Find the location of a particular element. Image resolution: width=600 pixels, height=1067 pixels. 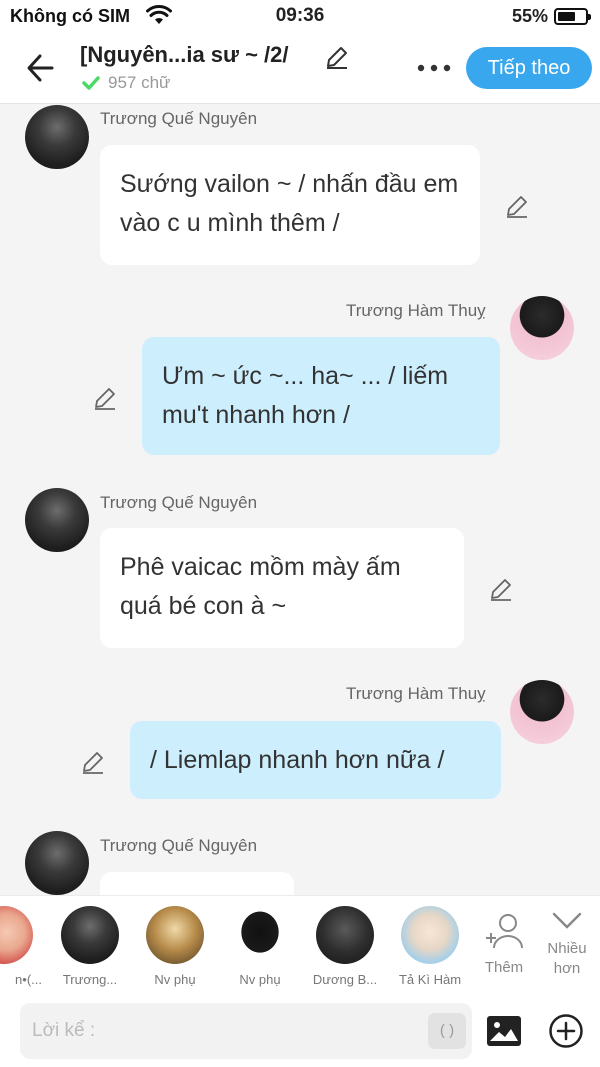

story-header: [Nguyên...ia sư ~ /2/ 957 chữ Tiếp theo is located at coordinates (300, 69).